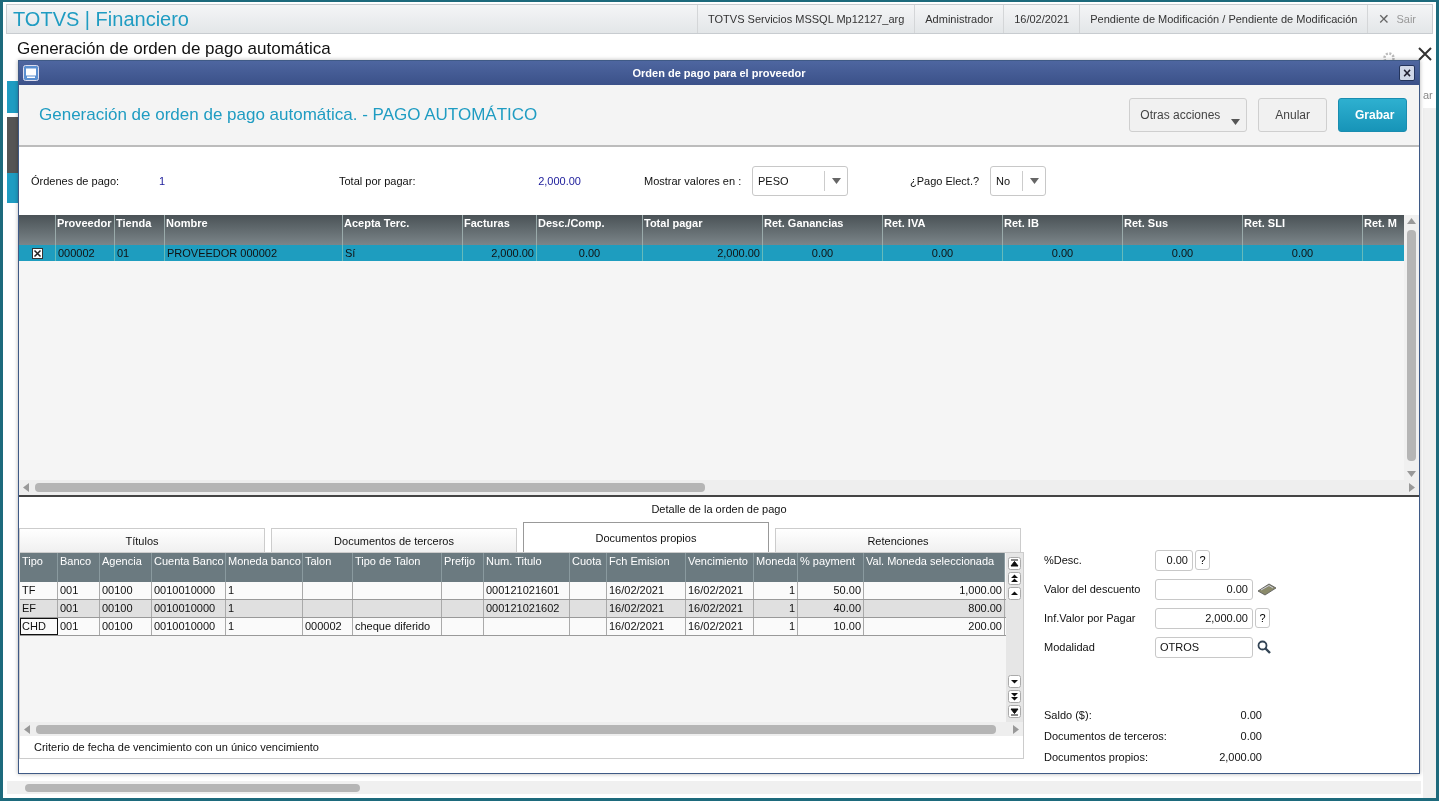 The width and height of the screenshot is (1439, 801). Describe the element at coordinates (1068, 715) in the screenshot. I see `total-label: Saldo ($):` at that location.